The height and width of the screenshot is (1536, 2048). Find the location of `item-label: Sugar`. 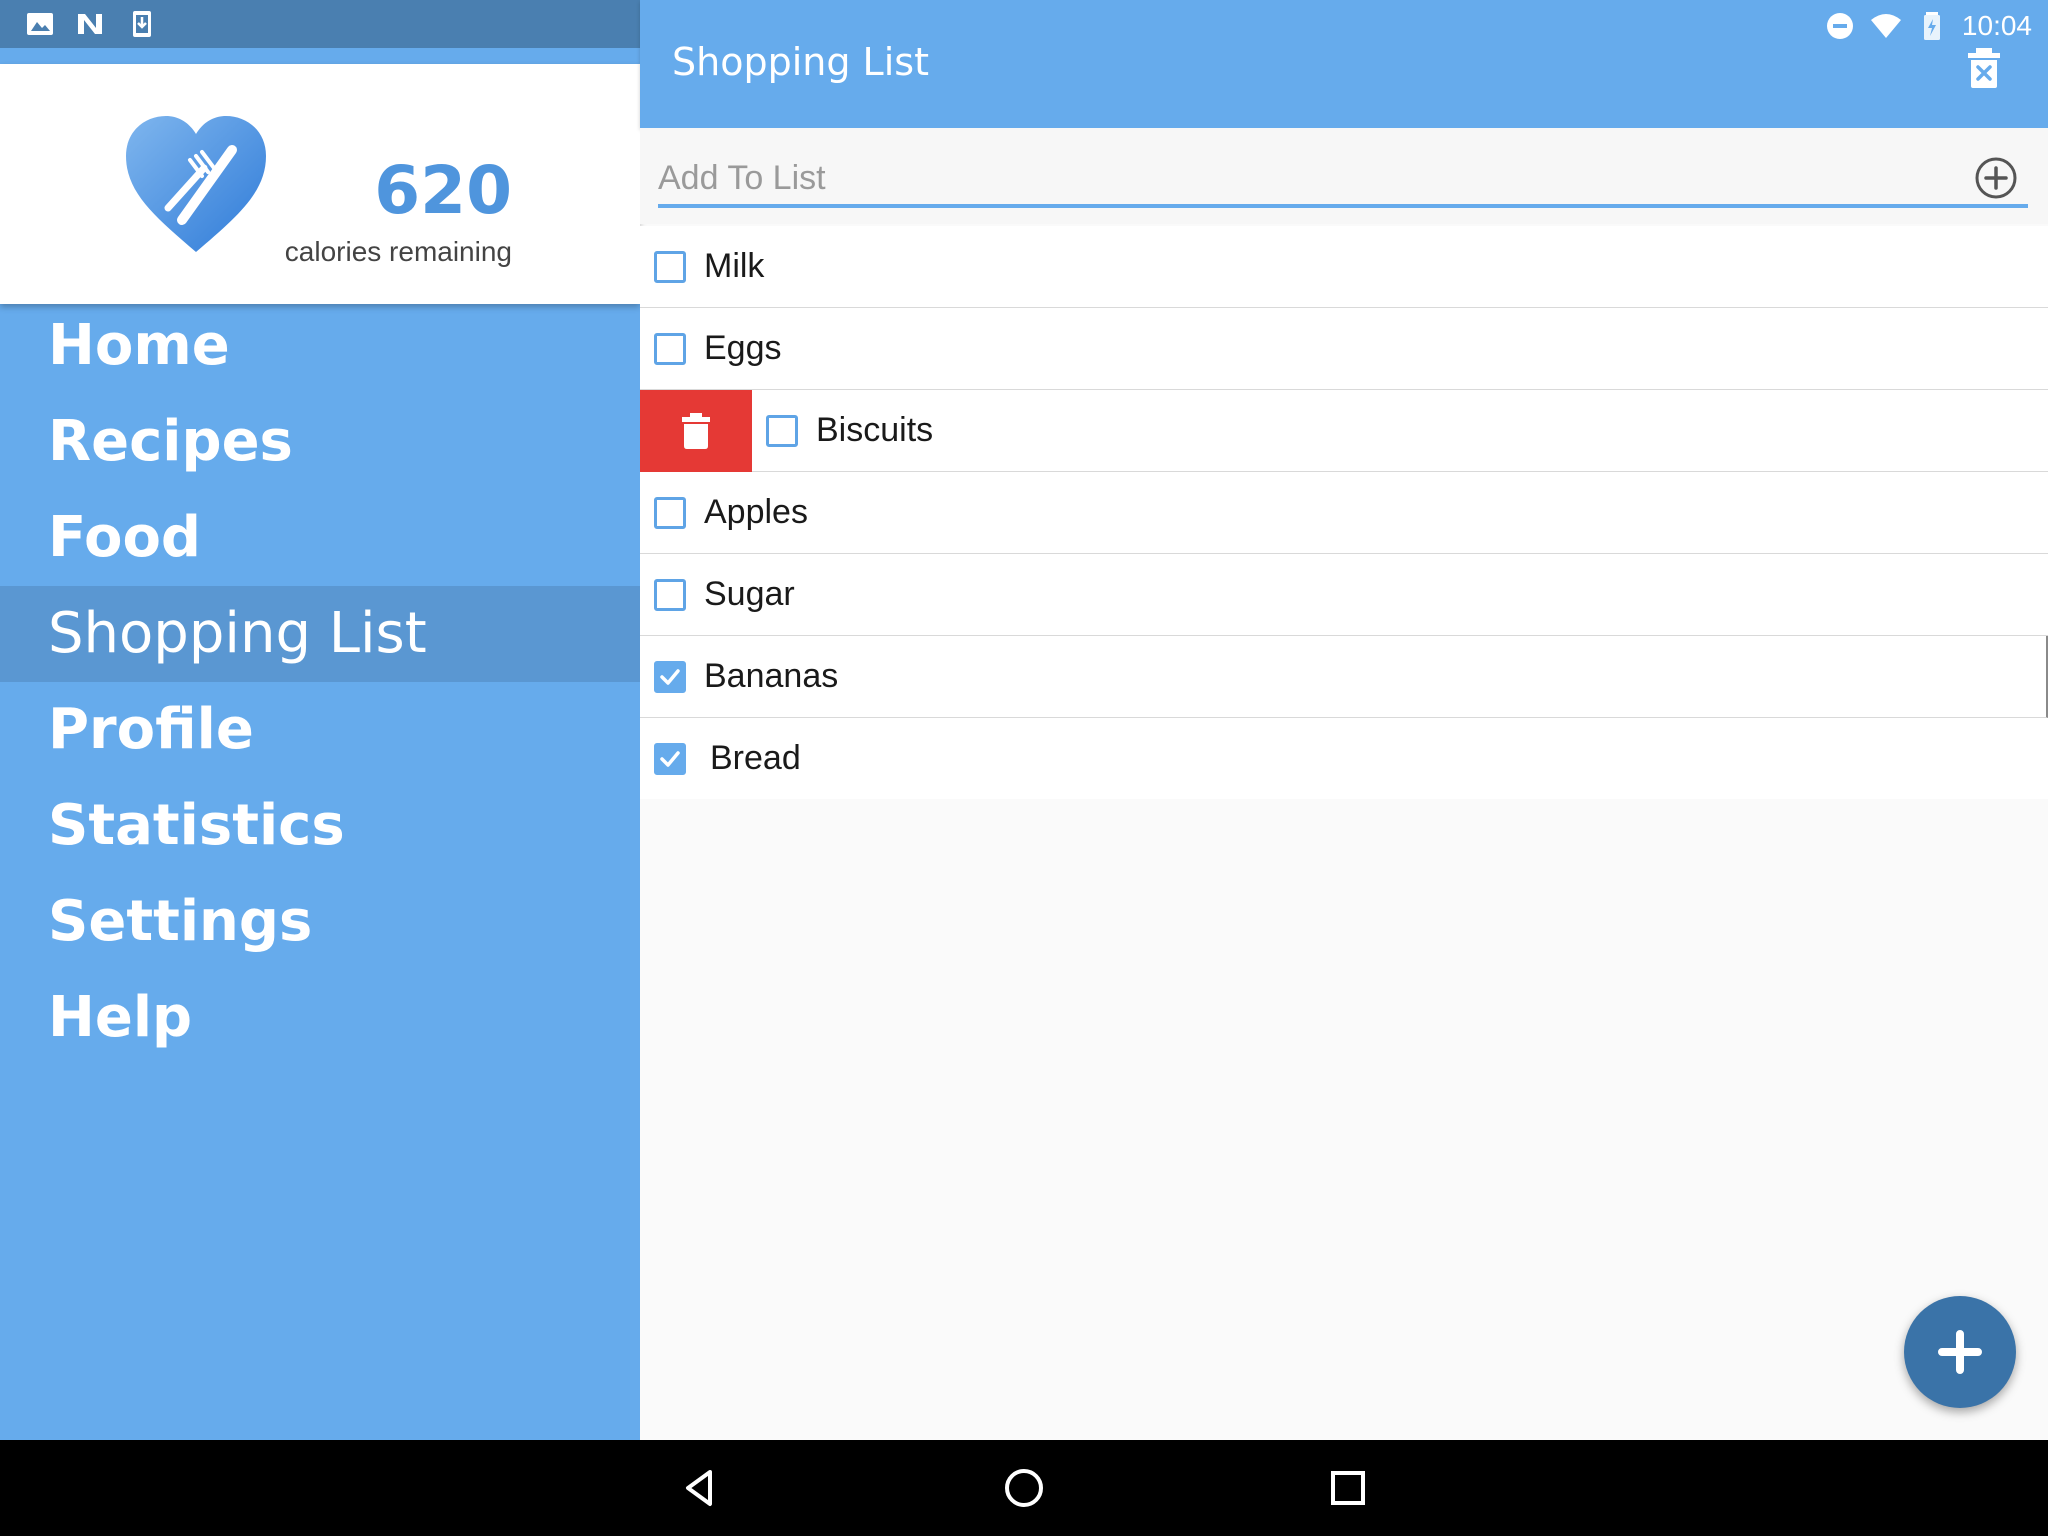

item-label: Sugar is located at coordinates (749, 594).